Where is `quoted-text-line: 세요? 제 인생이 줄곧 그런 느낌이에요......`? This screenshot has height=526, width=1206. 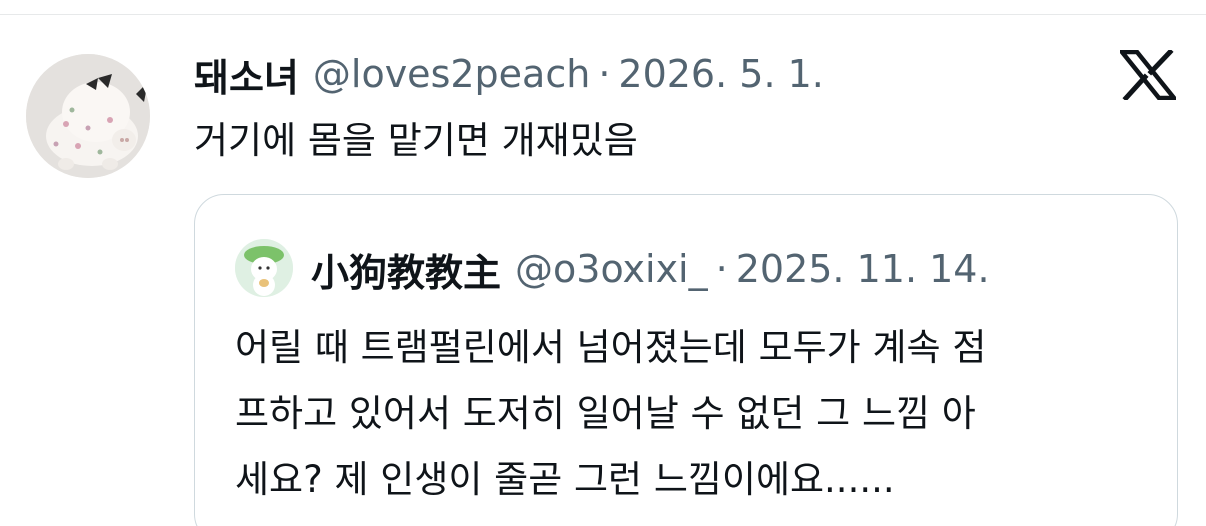
quoted-text-line: 세요? 제 인생이 줄곧 그런 느낌이에요...... is located at coordinates (565, 479).